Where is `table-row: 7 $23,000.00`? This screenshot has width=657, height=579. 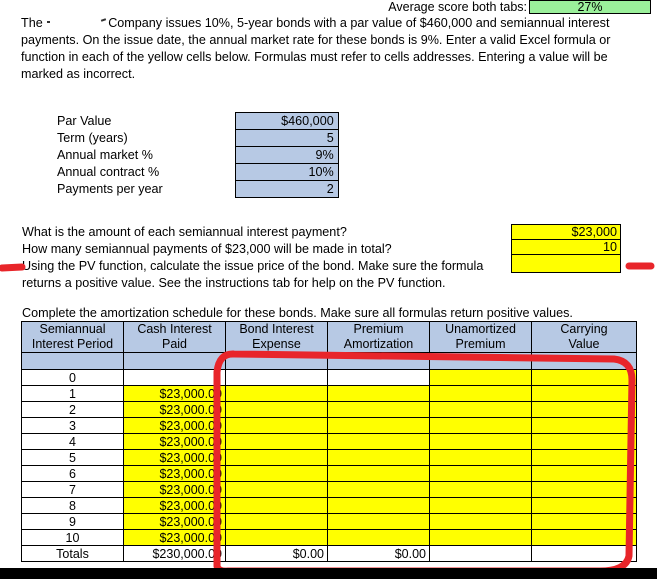
table-row: 7 $23,000.00 is located at coordinates (329, 489).